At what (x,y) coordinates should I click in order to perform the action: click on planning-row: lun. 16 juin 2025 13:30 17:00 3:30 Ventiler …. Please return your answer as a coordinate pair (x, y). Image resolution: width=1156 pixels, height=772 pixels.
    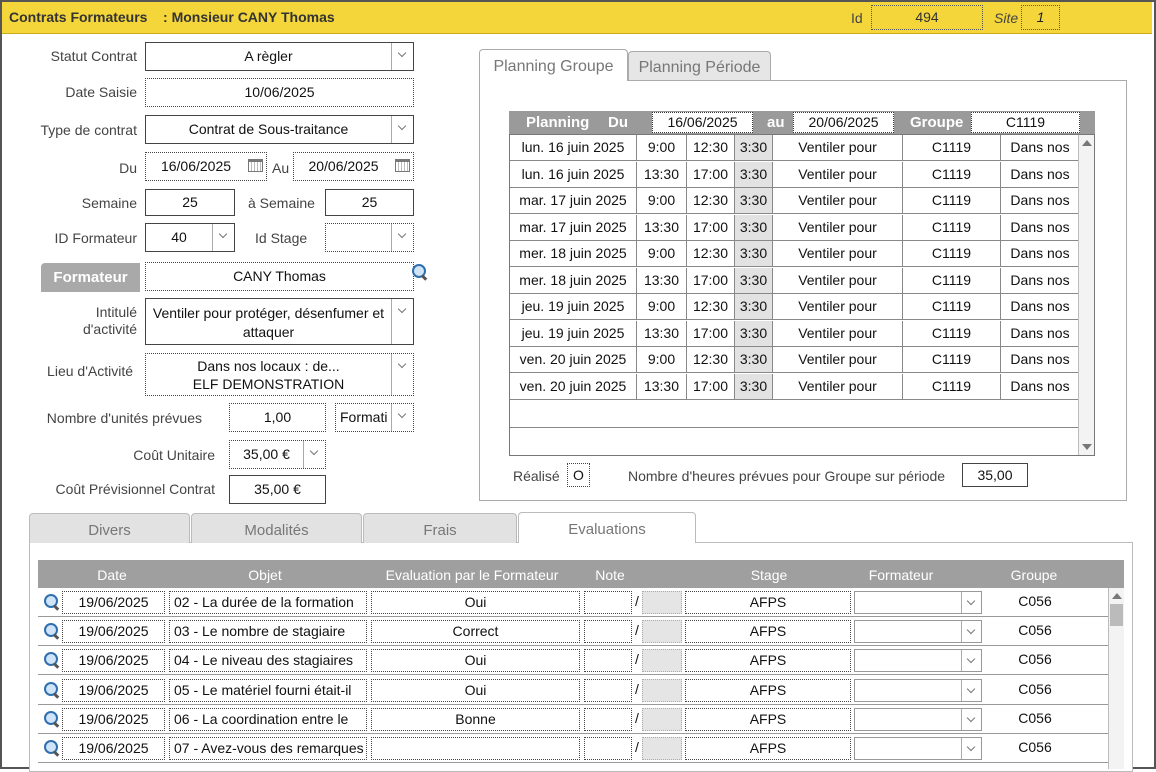
    Looking at the image, I should click on (794, 174).